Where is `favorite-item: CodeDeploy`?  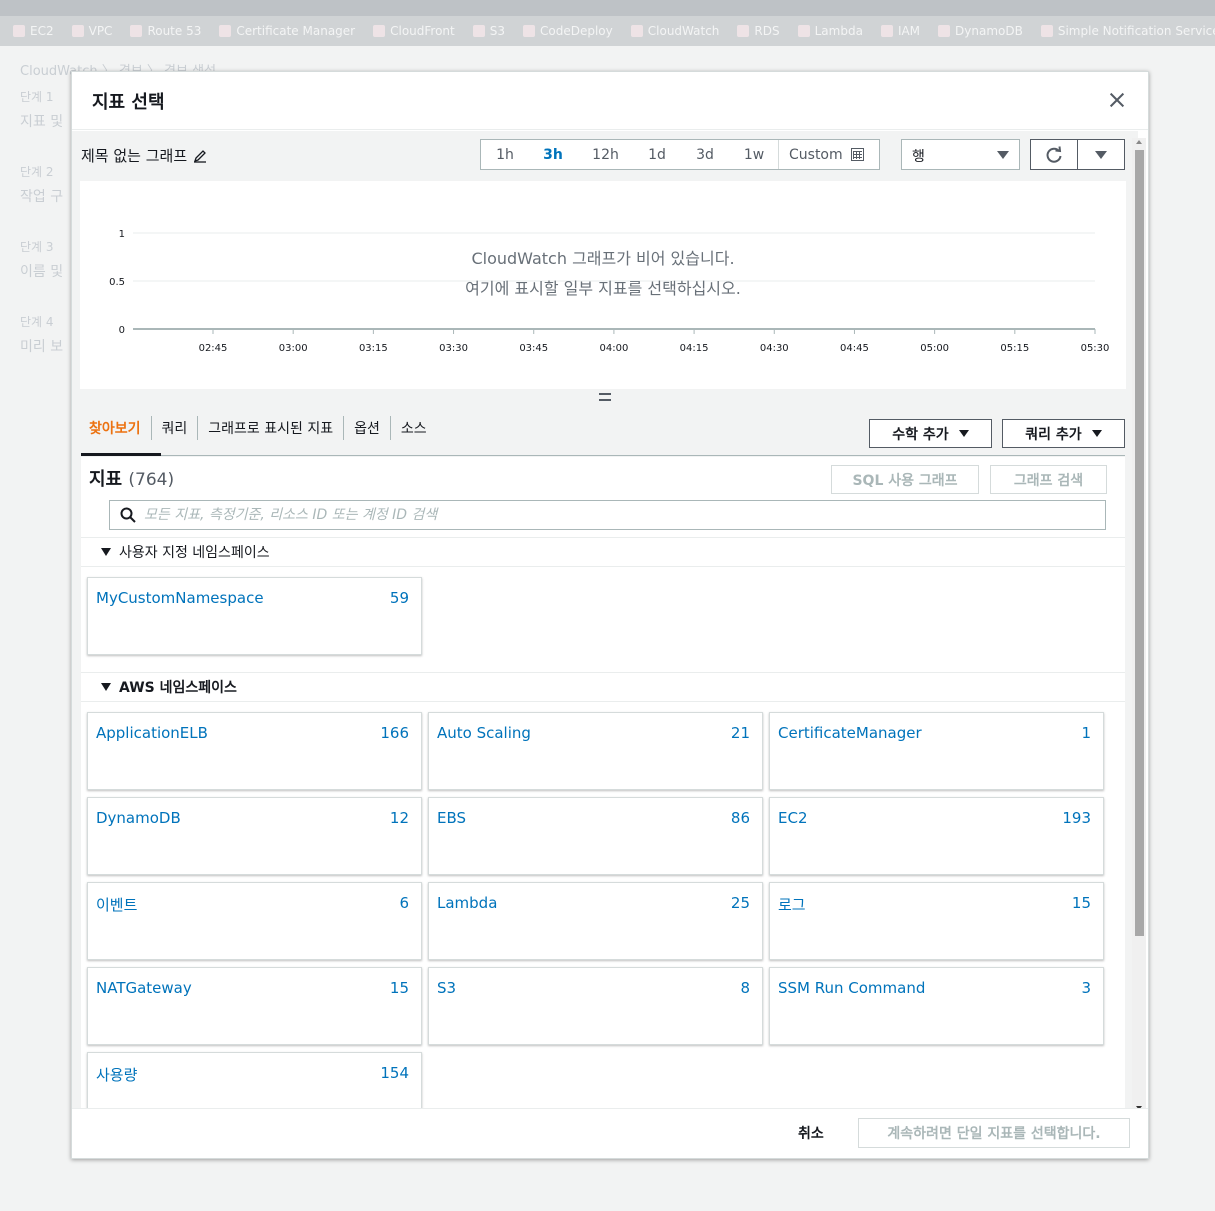
favorite-item: CodeDeploy is located at coordinates (568, 31).